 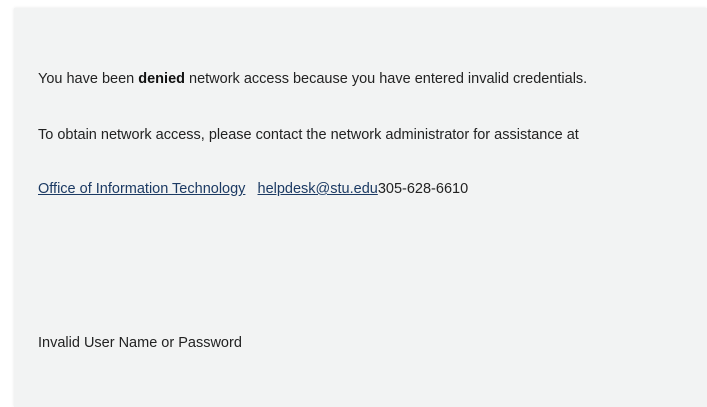 I want to click on denied-emphasis: denied, so click(x=161, y=79).